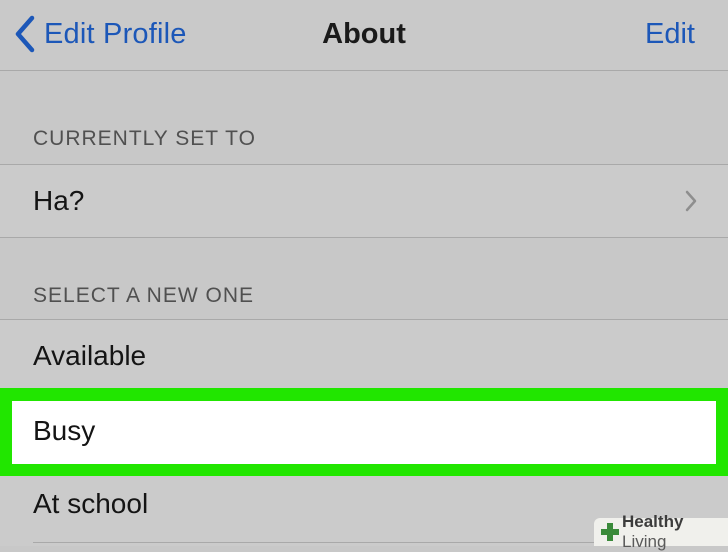 This screenshot has width=728, height=552. What do you see at coordinates (364, 201) in the screenshot?
I see `current-status-row: Ha?` at bounding box center [364, 201].